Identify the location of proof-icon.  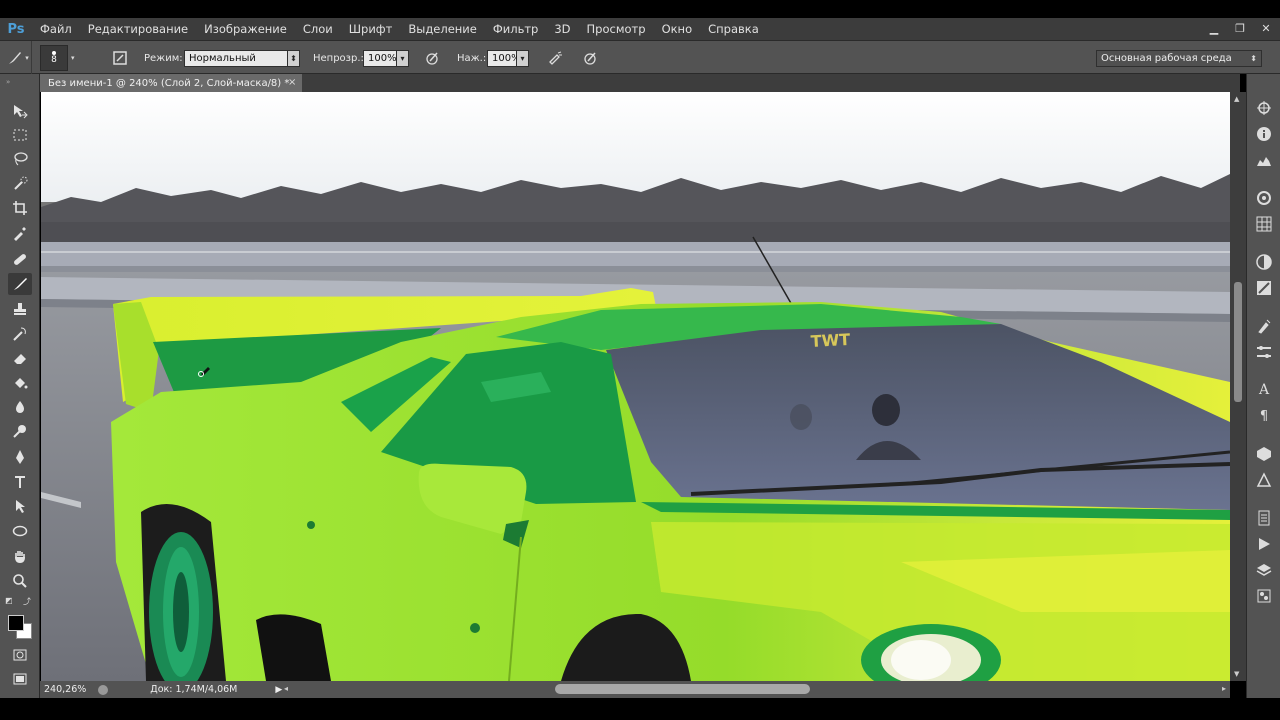
(103, 689).